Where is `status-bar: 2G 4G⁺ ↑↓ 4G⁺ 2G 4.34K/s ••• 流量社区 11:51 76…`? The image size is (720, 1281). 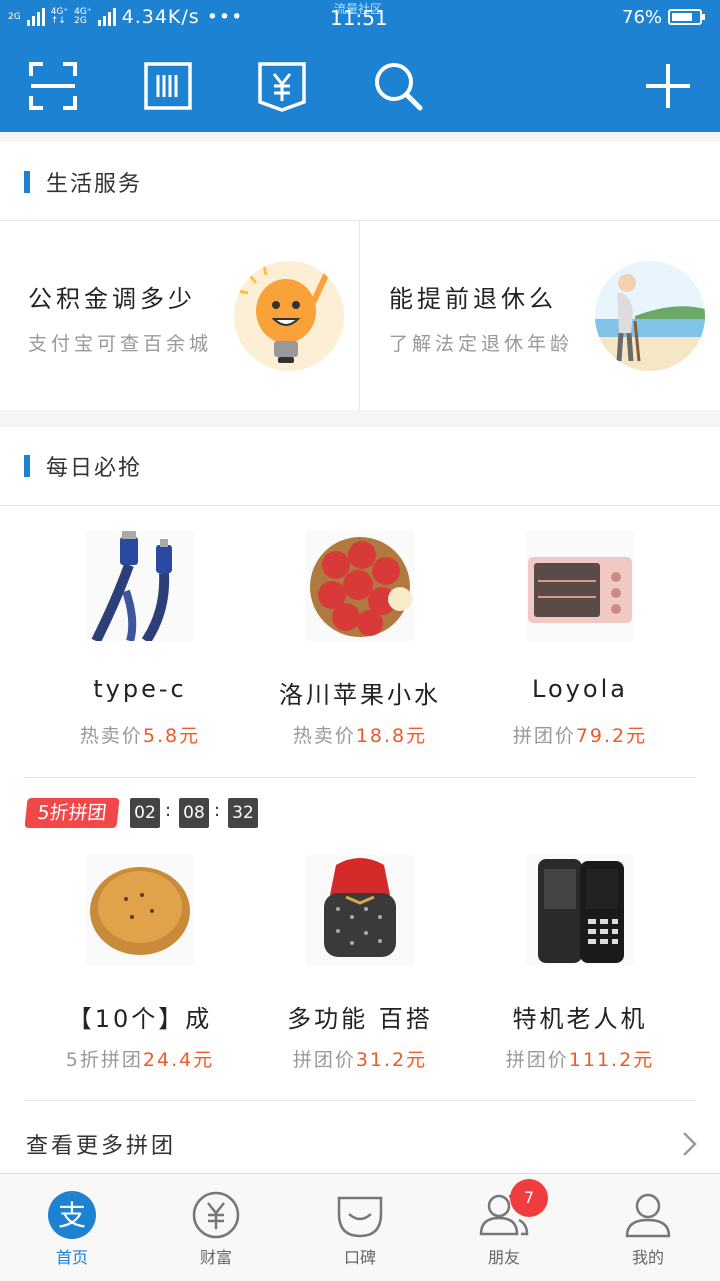 status-bar: 2G 4G⁺ ↑↓ 4G⁺ 2G 4.34K/s ••• 流量社区 11:51 76… is located at coordinates (360, 18).